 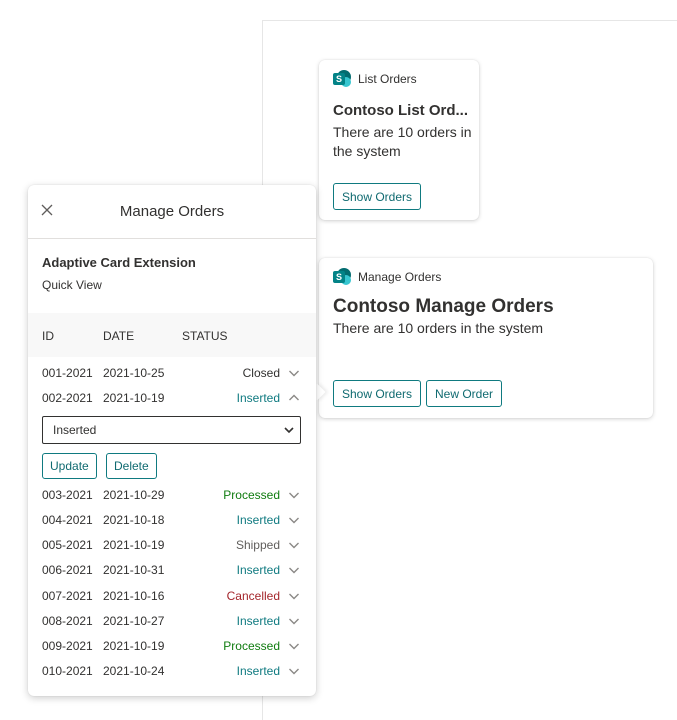 What do you see at coordinates (387, 79) in the screenshot?
I see `card-app-name: List Orders` at bounding box center [387, 79].